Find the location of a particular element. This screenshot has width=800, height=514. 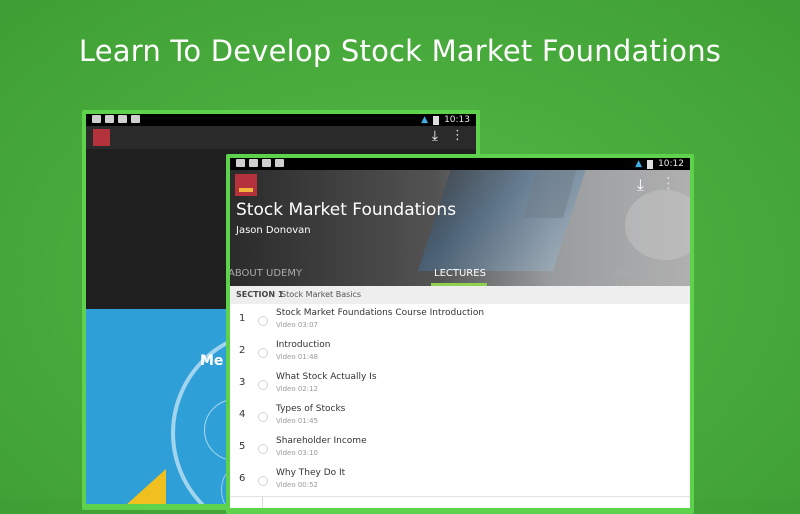

status-bar: ▲ 10:12 is located at coordinates (460, 164).